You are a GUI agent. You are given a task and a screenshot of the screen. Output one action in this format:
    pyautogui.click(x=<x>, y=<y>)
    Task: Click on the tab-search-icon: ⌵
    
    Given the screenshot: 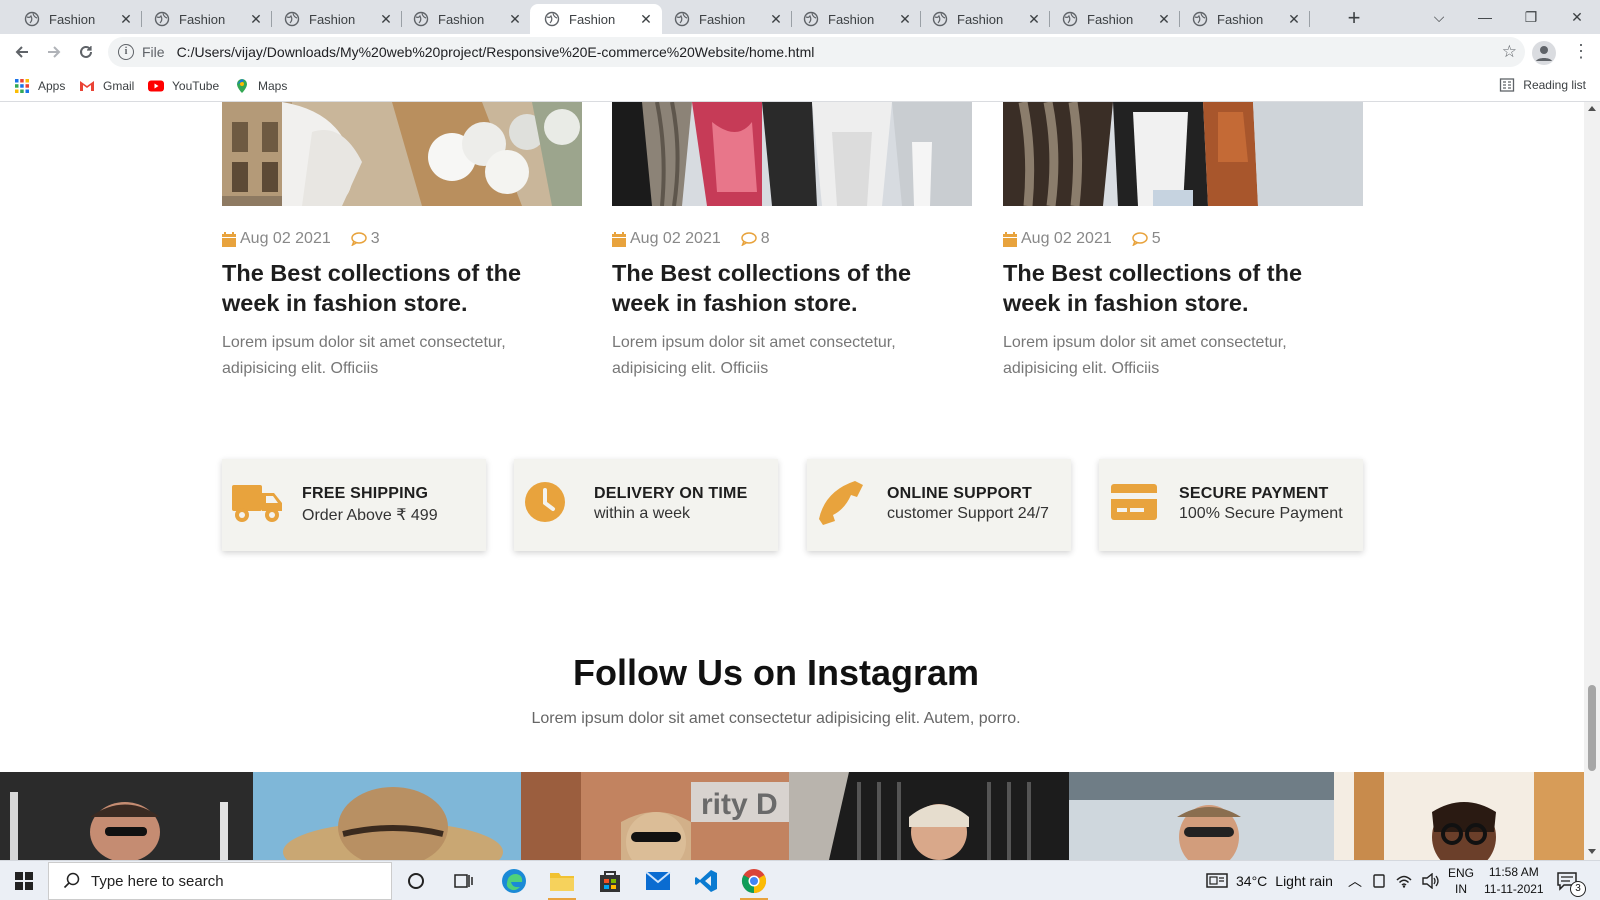 What is the action you would take?
    pyautogui.click(x=1439, y=17)
    